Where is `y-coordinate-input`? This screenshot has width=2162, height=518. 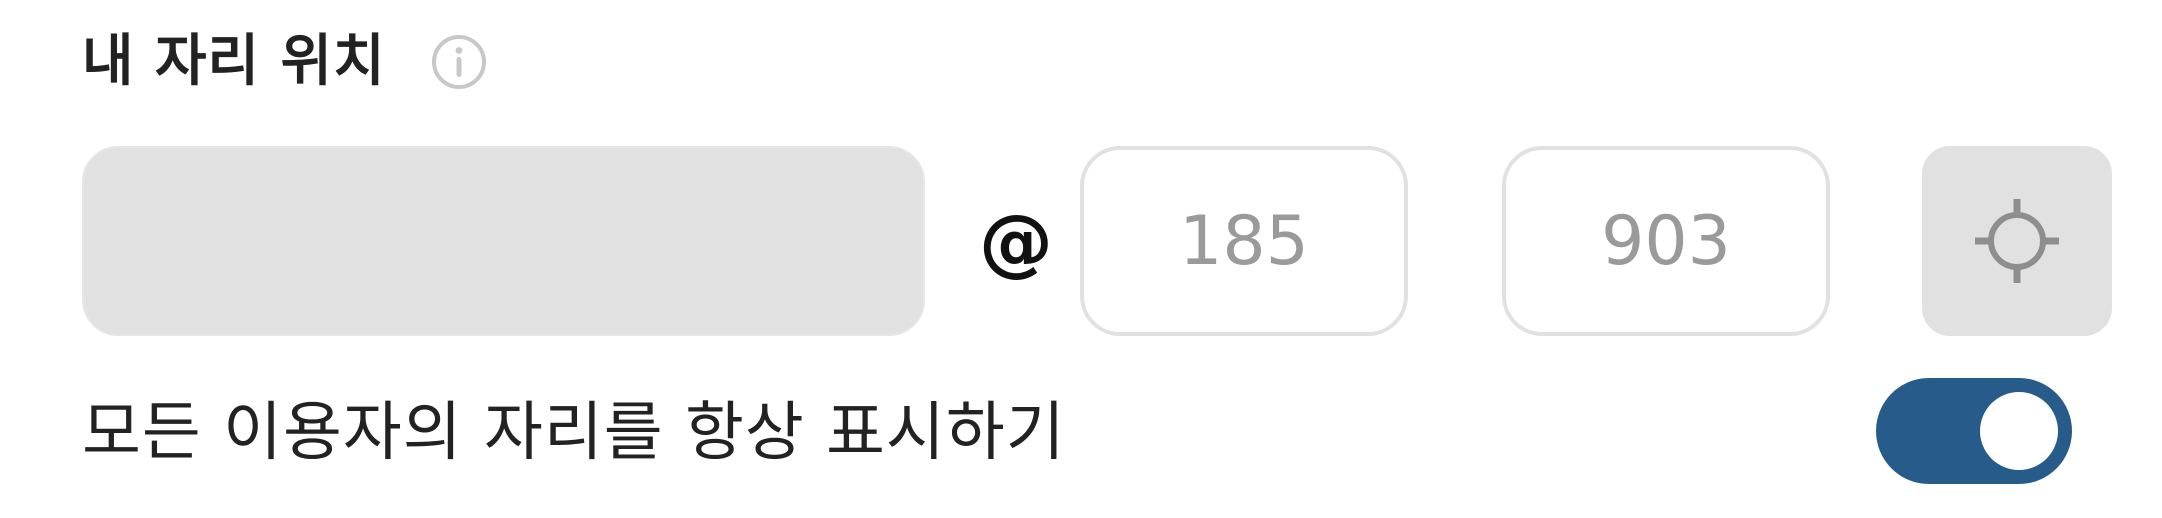
y-coordinate-input is located at coordinates (1666, 241).